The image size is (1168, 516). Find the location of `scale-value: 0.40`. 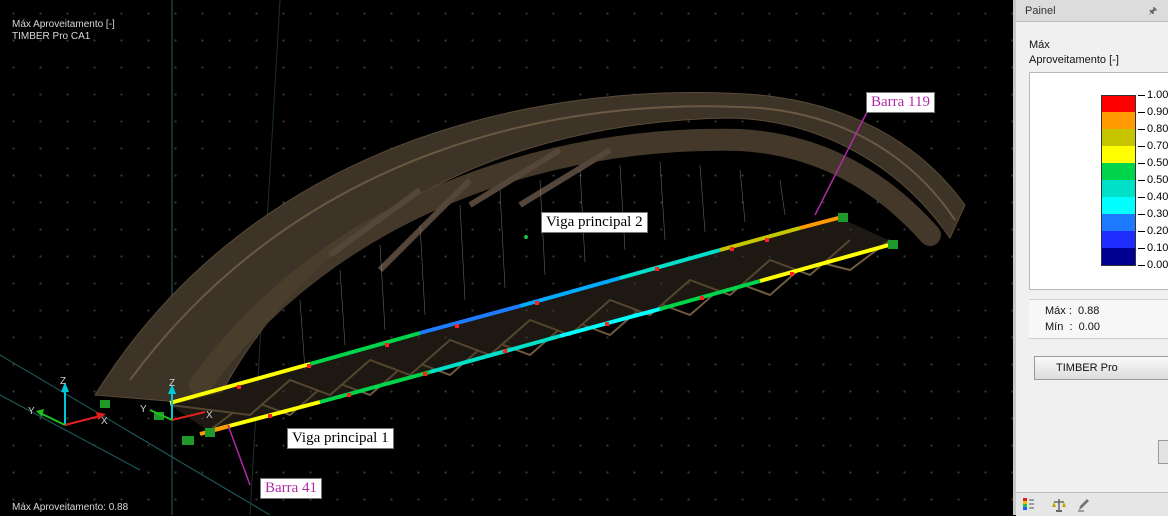

scale-value: 0.40 is located at coordinates (1157, 197).